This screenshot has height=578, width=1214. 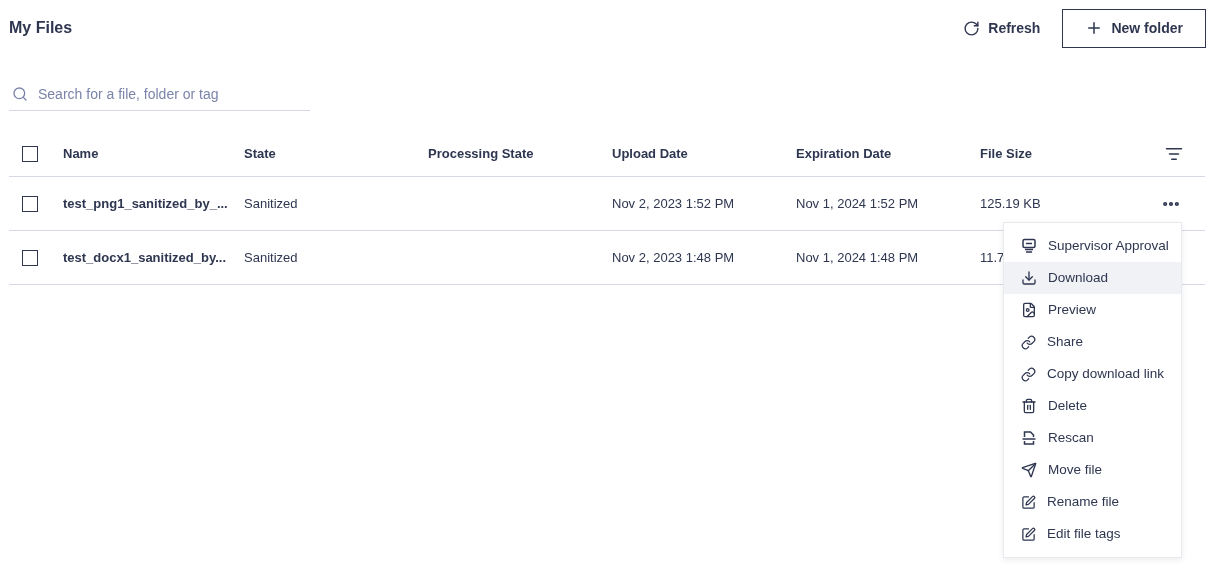 What do you see at coordinates (673, 257) in the screenshot?
I see `table-cell: Nov 2, 2023 1:48 PM` at bounding box center [673, 257].